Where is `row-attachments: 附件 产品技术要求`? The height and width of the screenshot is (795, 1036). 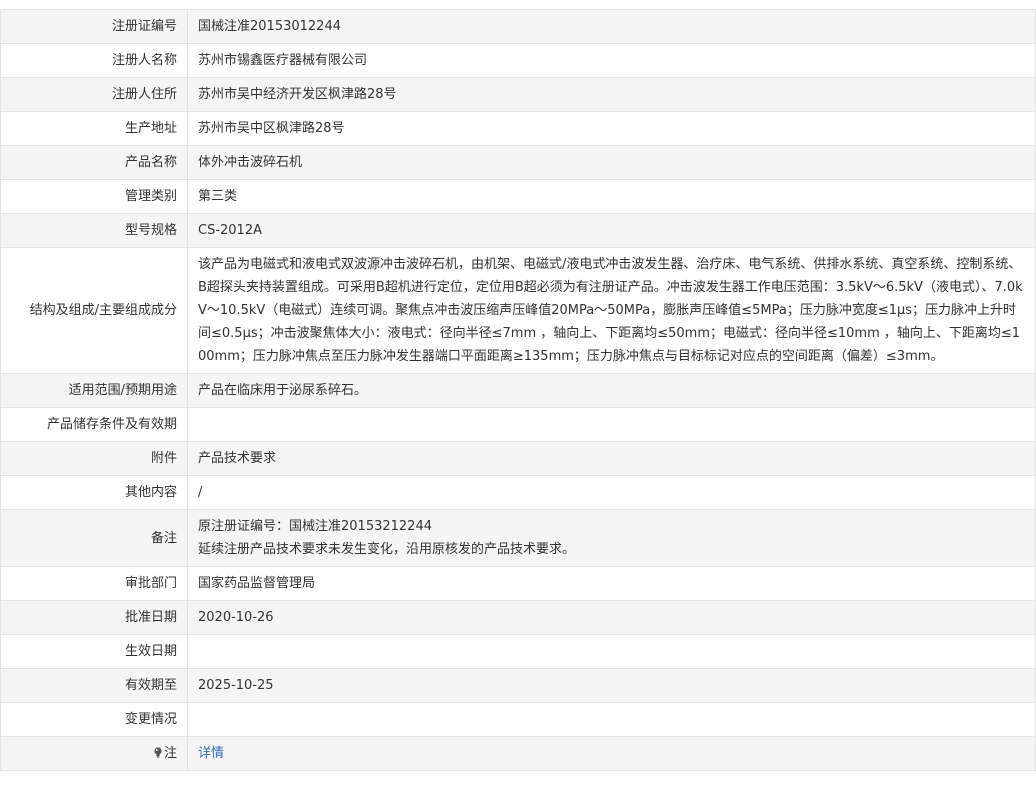 row-attachments: 附件 产品技术要求 is located at coordinates (518, 458).